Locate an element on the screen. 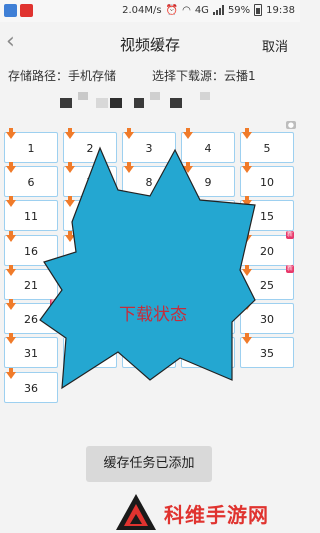 Image resolution: width=320 pixels, height=533 pixels. cache-added-button: 缓存任务已添加 is located at coordinates (149, 464).